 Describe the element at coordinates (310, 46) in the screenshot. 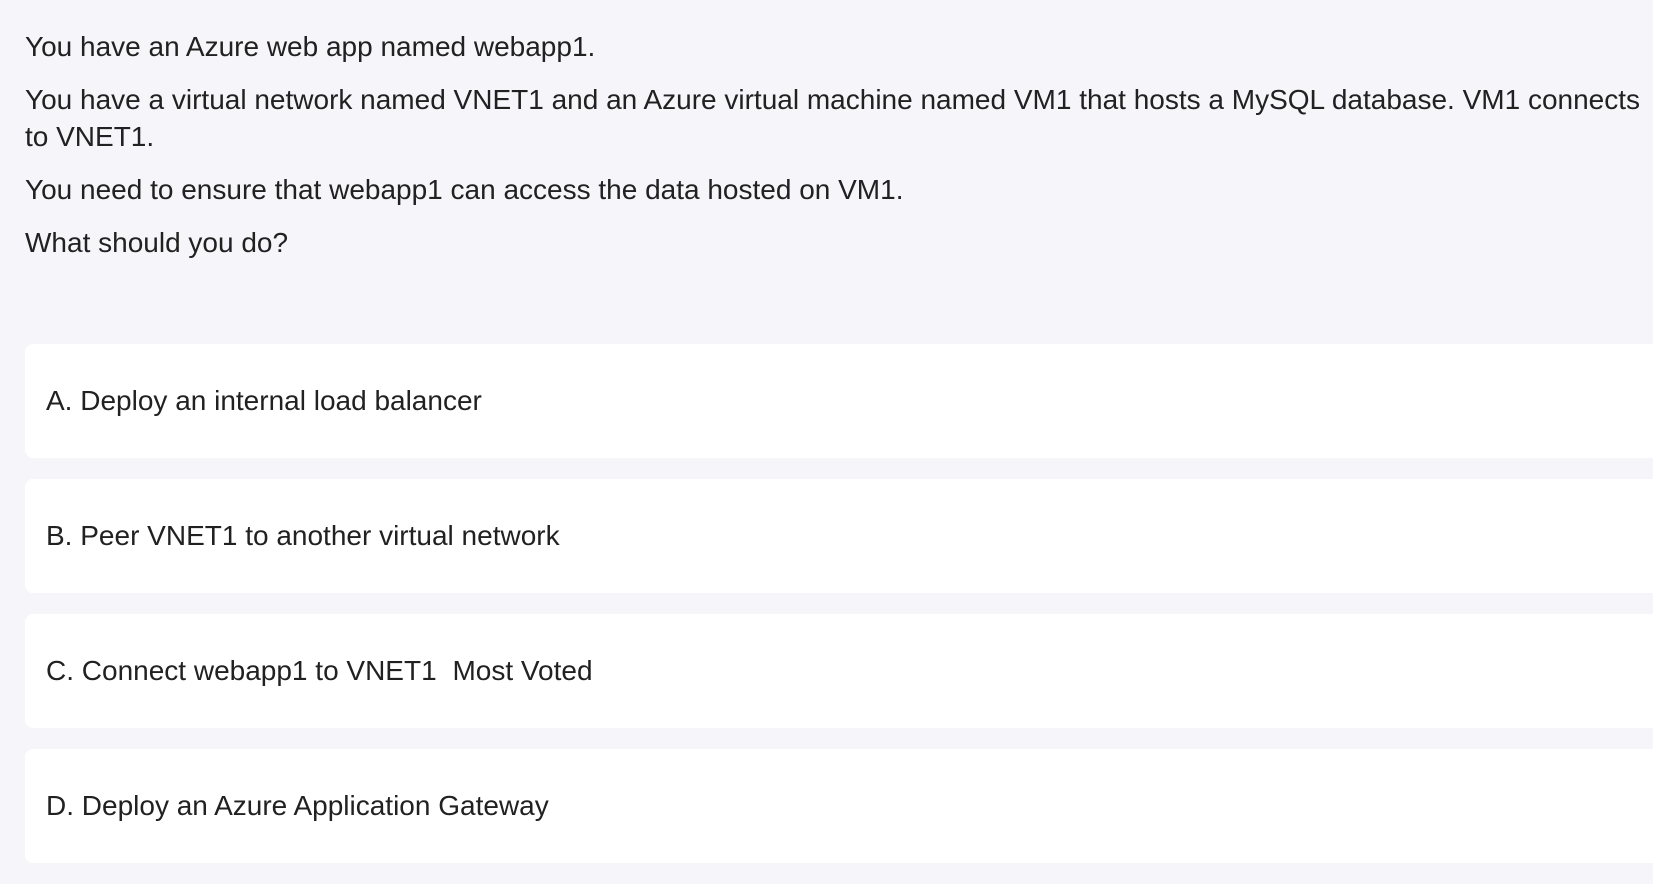

I see `question-paragraph-1: You have an Azure web app named webapp1.` at that location.